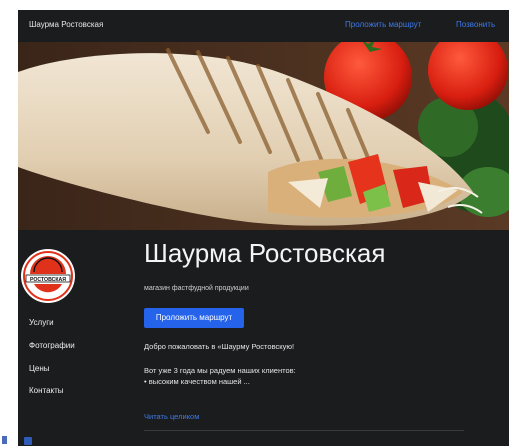  Describe the element at coordinates (46, 390) in the screenshot. I see `sidebar-item-contacts: Контакты` at that location.